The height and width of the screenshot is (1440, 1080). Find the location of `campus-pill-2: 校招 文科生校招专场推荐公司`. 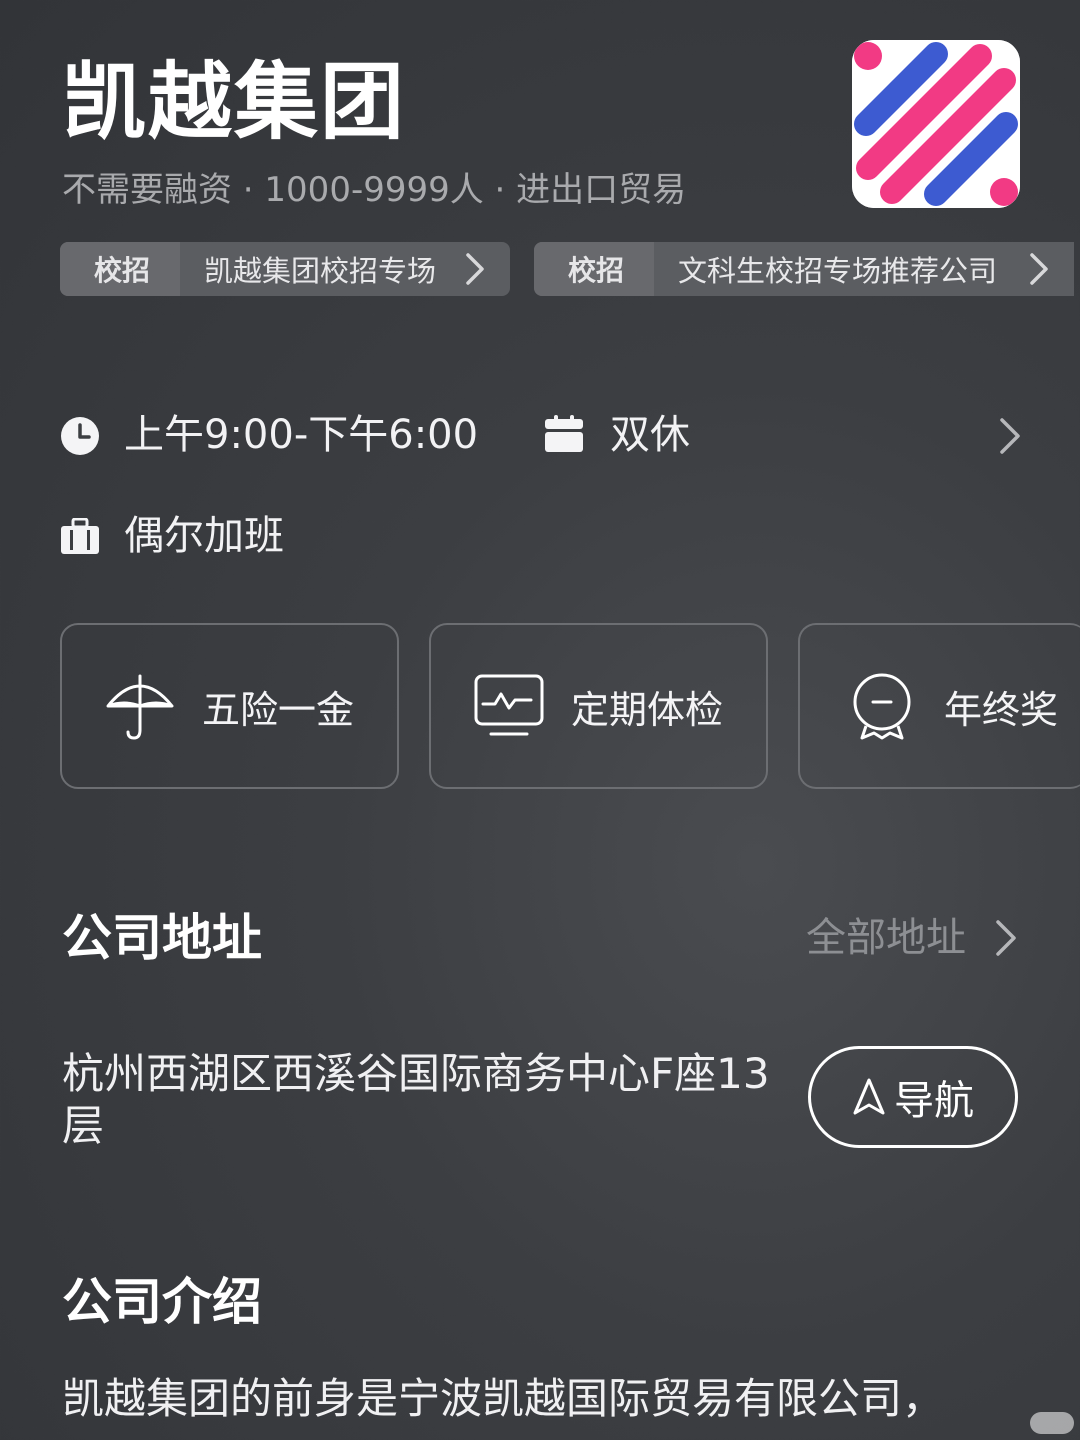

campus-pill-2: 校招 文科生校招专场推荐公司 is located at coordinates (804, 269).